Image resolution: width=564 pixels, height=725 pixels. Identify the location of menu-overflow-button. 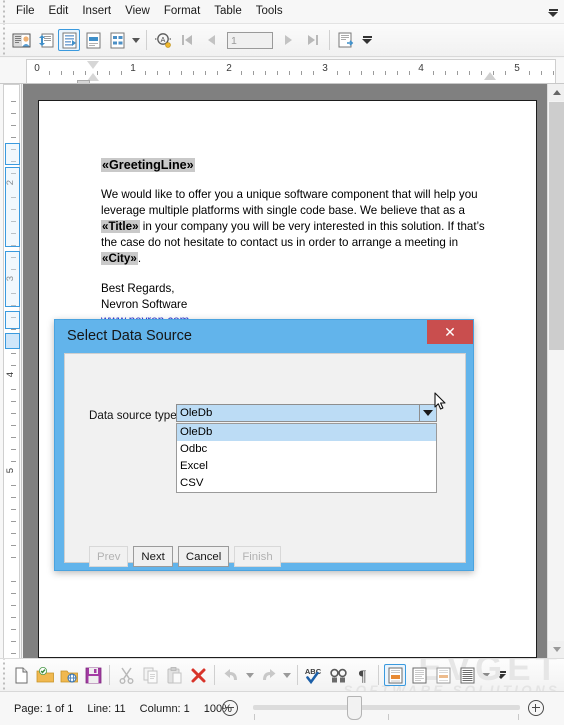
(553, 13).